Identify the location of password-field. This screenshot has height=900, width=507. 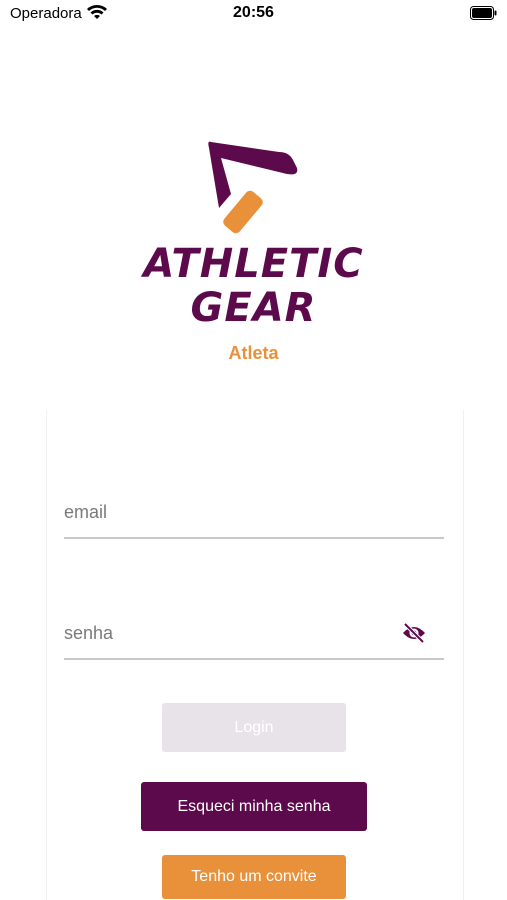
(254, 635).